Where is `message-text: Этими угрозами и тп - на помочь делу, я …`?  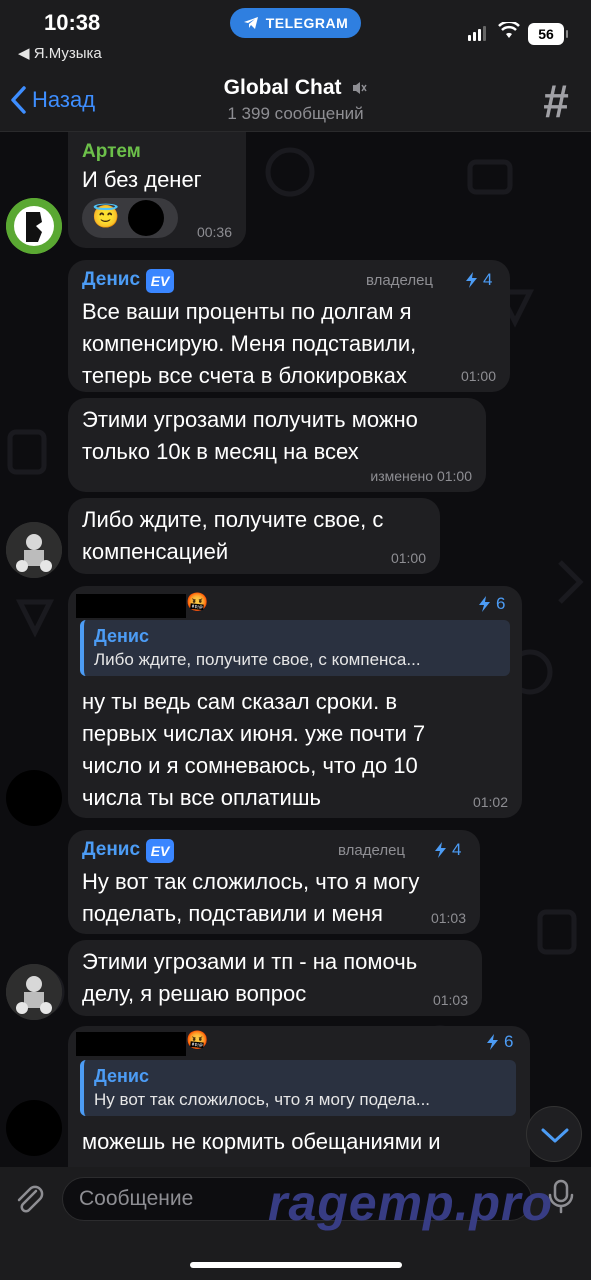 message-text: Этими угрозами и тп - на помочь делу, я … is located at coordinates (250, 977).